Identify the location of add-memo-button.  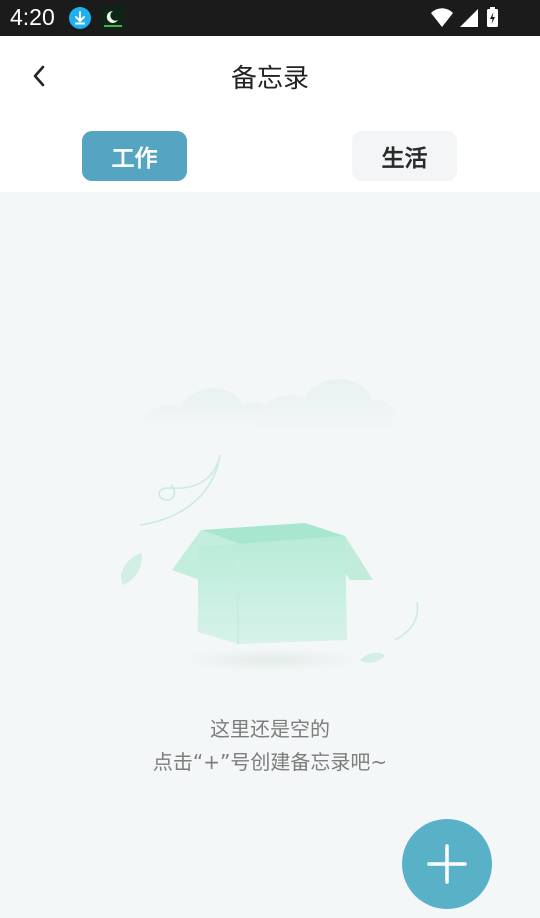
(447, 864).